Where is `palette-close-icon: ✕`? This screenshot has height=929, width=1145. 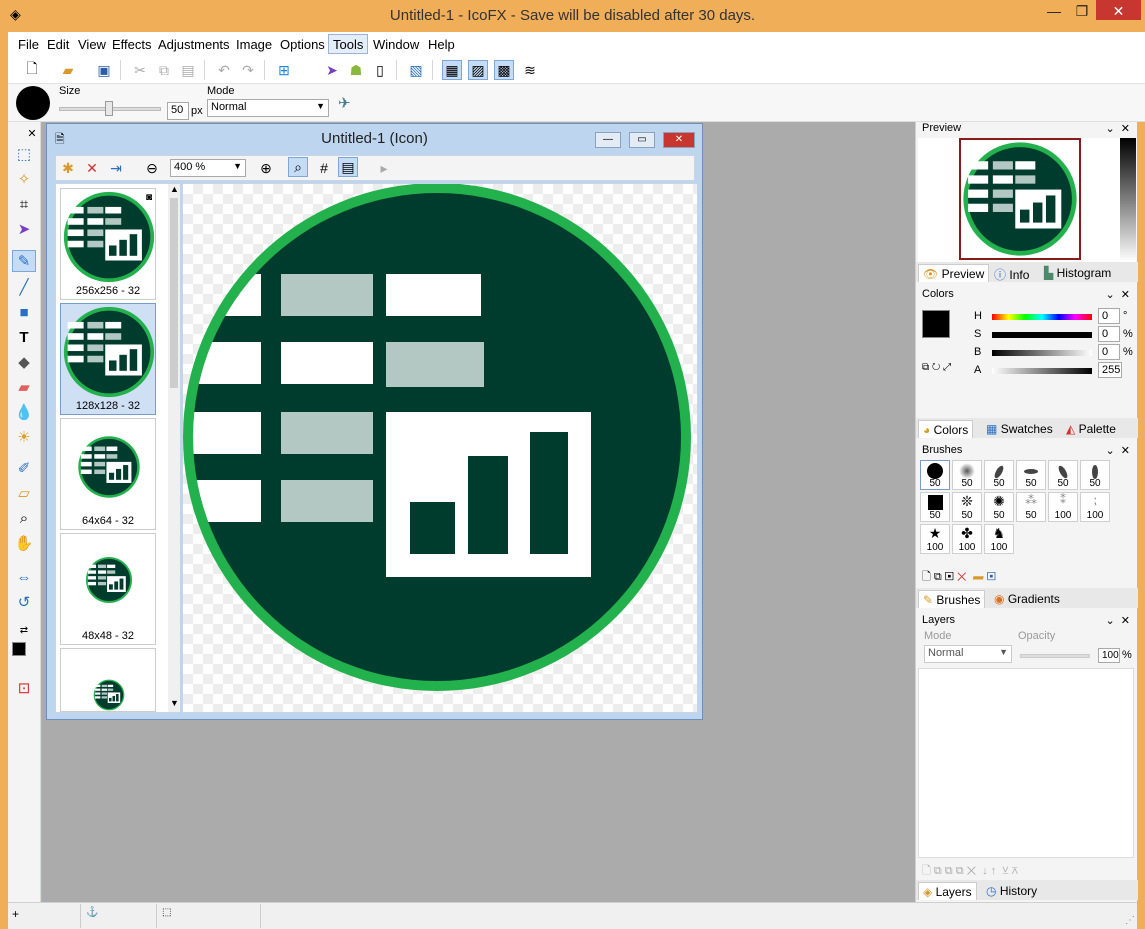 palette-close-icon: ✕ is located at coordinates (32, 133).